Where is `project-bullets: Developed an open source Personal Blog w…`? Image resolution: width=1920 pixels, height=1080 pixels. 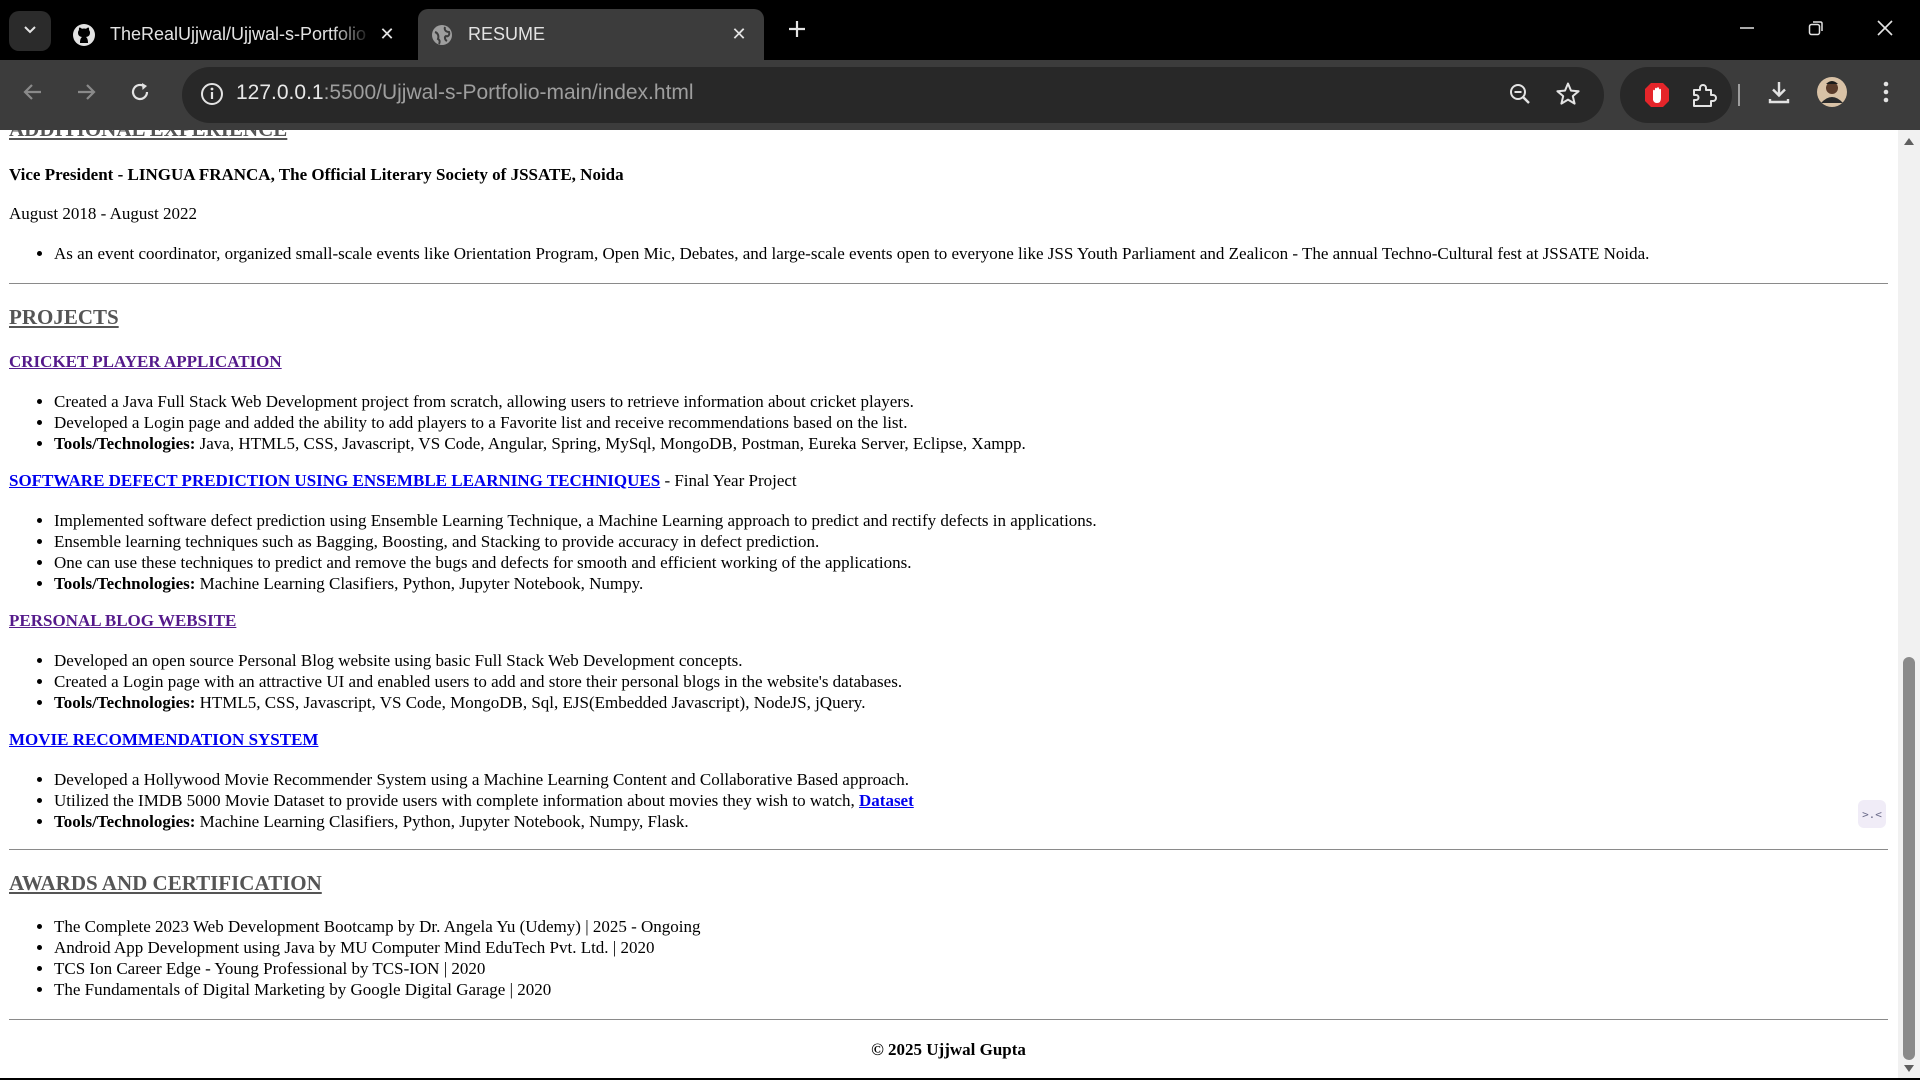
project-bullets: Developed an open source Personal Blog w… is located at coordinates (455, 681).